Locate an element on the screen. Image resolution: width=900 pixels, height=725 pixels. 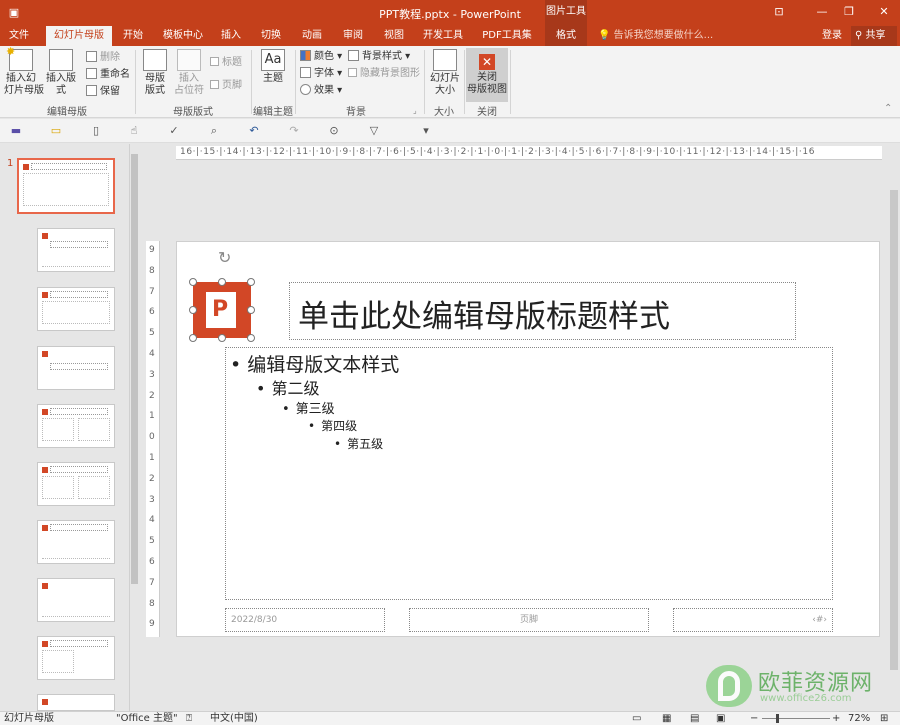
title-checkbox: 标题 is located at coordinates (226, 63).